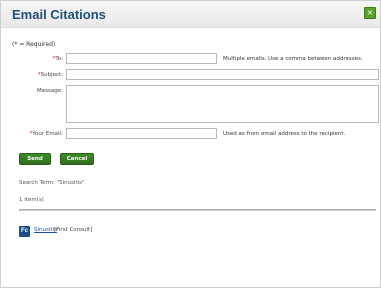 The height and width of the screenshot is (288, 381). What do you see at coordinates (370, 13) in the screenshot?
I see `close-icon: ×` at bounding box center [370, 13].